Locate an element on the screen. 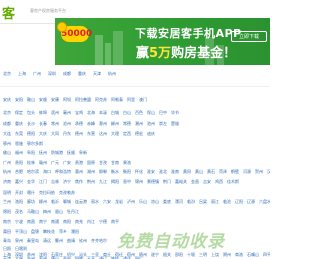  city-link: 阿勒泰 is located at coordinates (117, 100).